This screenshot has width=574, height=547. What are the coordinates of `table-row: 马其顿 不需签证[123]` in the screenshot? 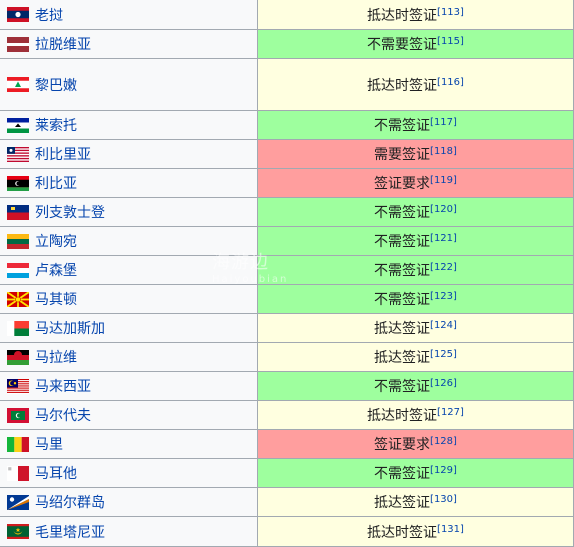 It's located at (287, 299).